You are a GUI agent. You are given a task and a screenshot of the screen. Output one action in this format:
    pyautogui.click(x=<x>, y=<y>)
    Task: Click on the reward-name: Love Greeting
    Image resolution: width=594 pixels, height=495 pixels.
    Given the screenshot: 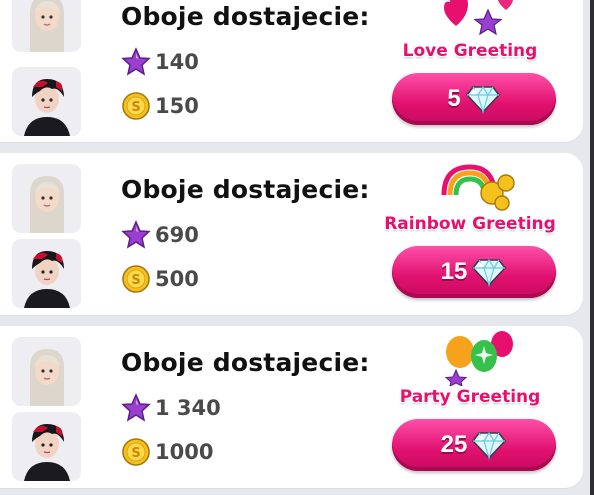 What is the action you would take?
    pyautogui.click(x=470, y=51)
    